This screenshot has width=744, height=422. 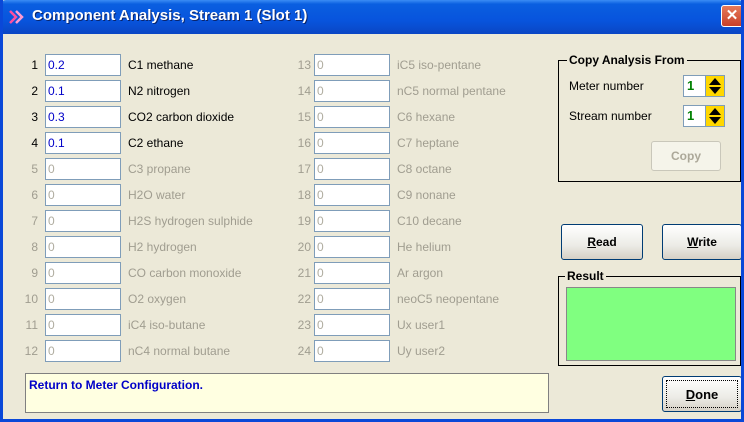 I want to click on read-label: ead, so click(x=606, y=242).